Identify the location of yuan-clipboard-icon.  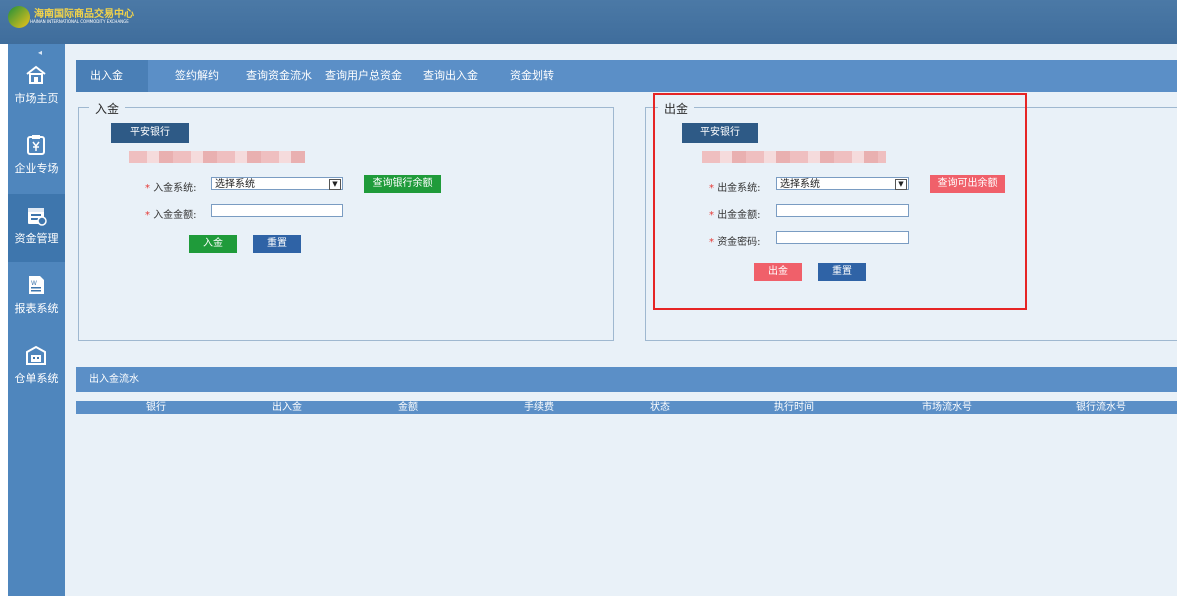
(36, 145).